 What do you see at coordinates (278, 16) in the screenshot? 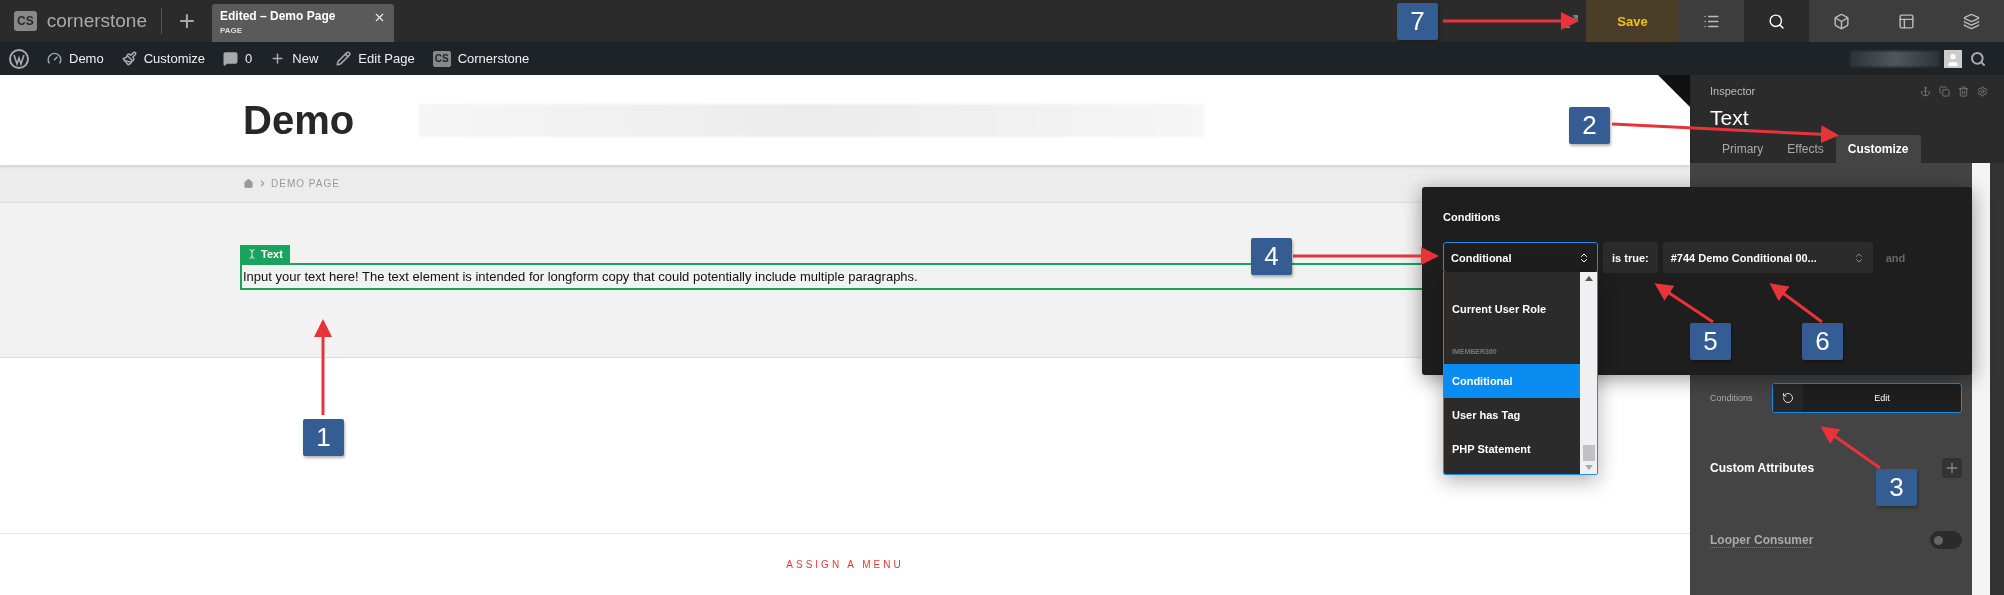
I see `document-title: Edited – Demo Page` at bounding box center [278, 16].